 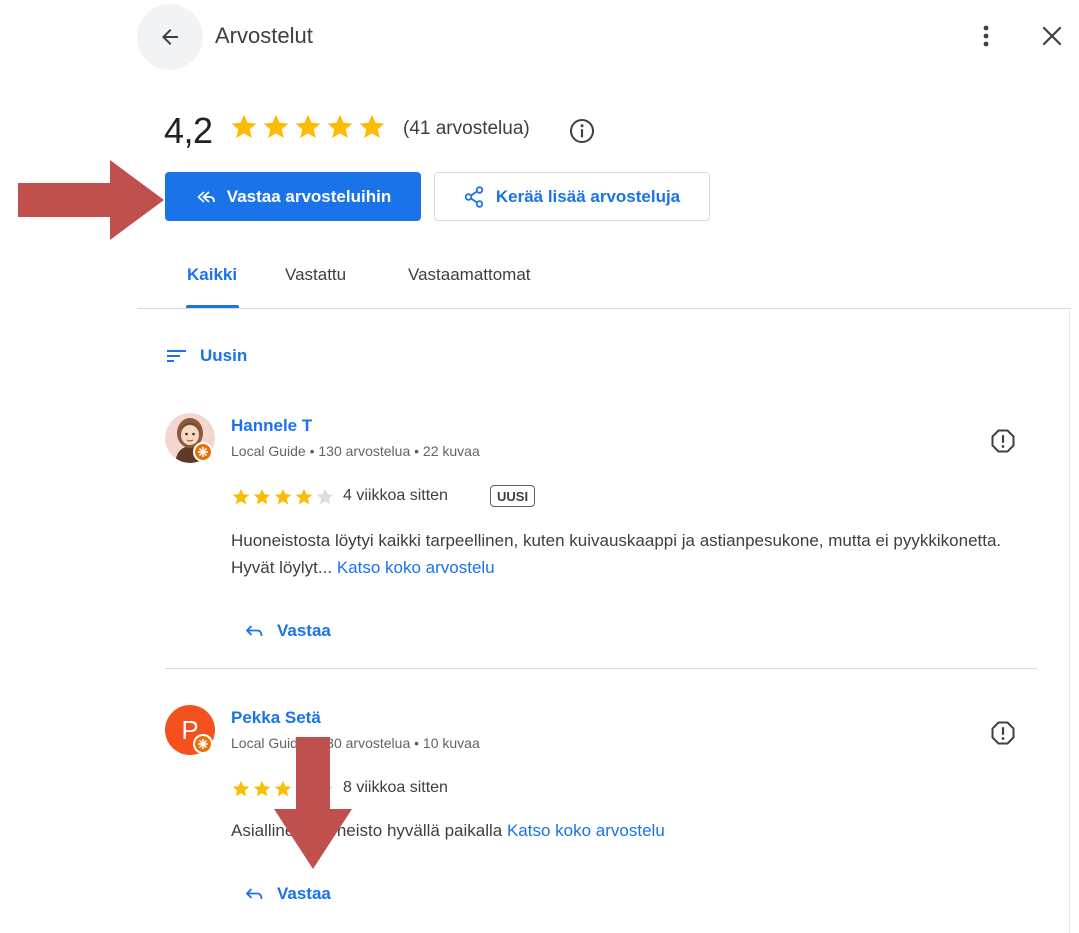 I want to click on more-options-button, so click(x=986, y=36).